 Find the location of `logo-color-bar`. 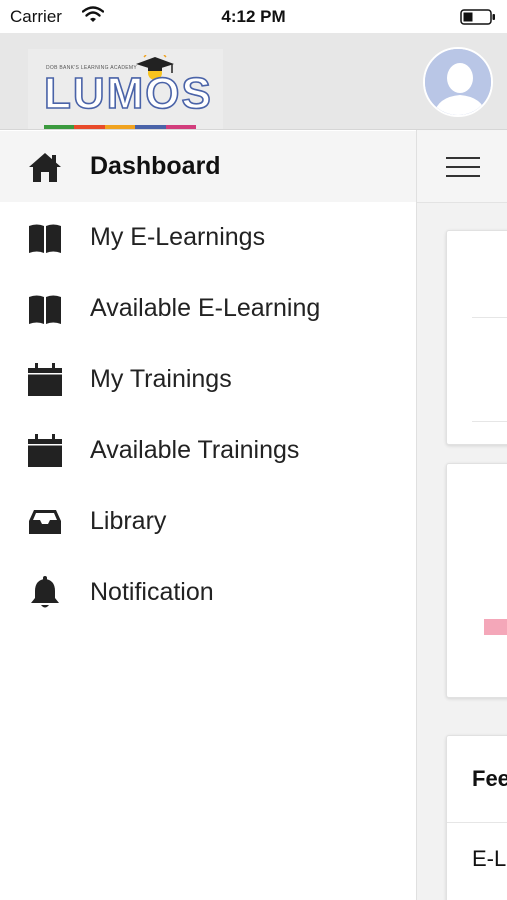

logo-color-bar is located at coordinates (120, 127).